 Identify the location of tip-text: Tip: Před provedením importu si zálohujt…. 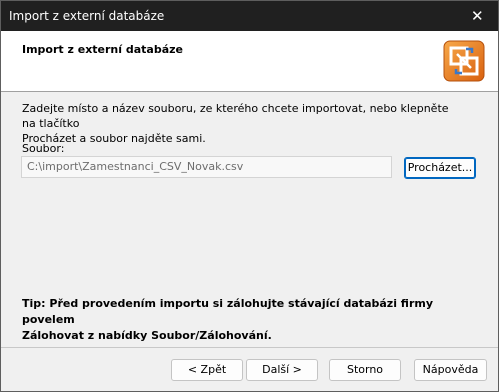
(242, 320).